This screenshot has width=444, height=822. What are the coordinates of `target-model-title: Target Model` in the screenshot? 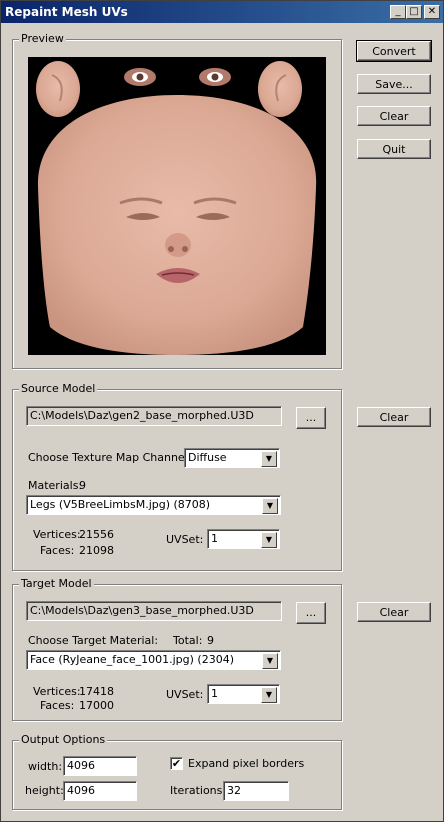 It's located at (56, 583).